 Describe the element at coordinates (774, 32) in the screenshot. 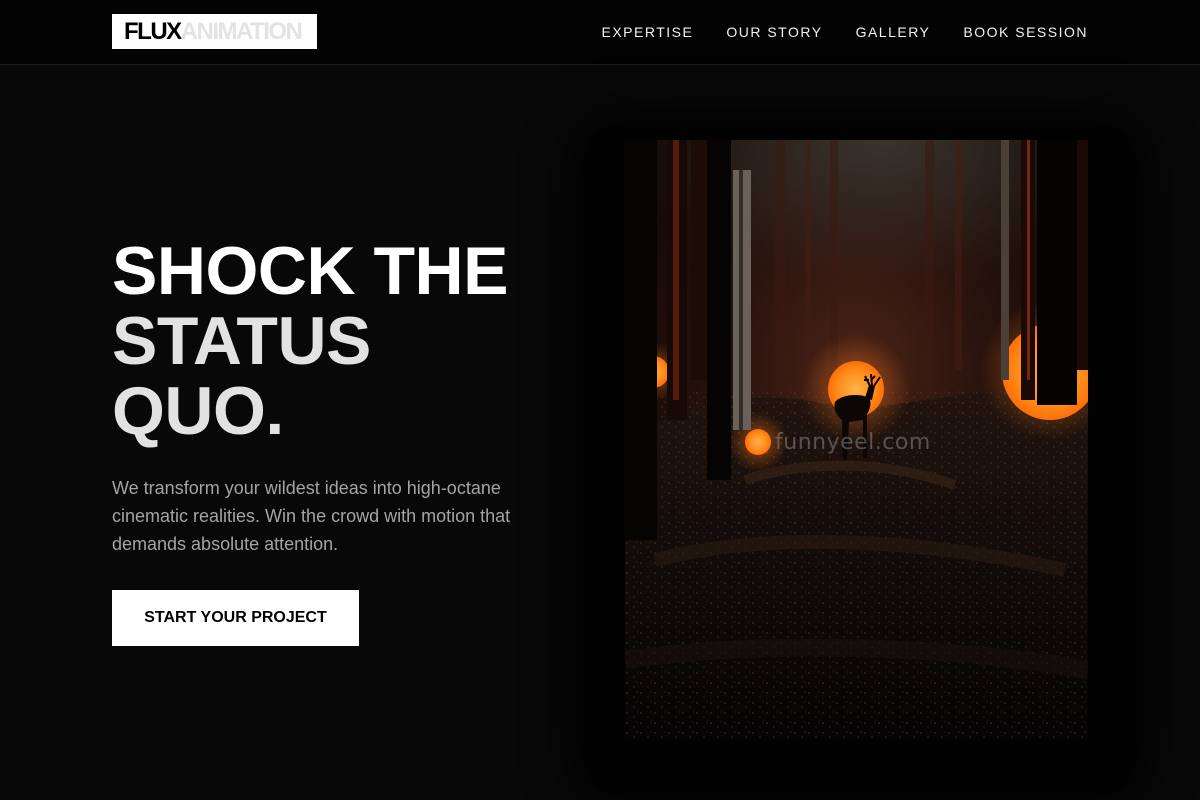

I see `nav-link-our-story: OUR STORY` at that location.